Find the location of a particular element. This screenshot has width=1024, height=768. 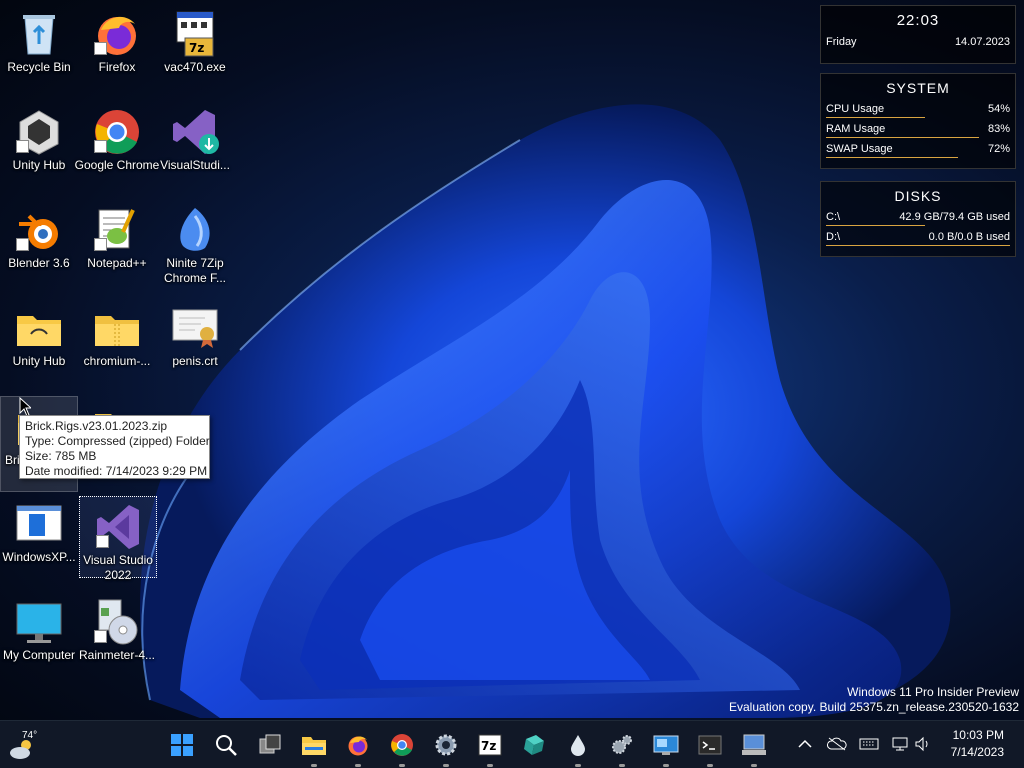

tray-keyboard is located at coordinates (869, 744).